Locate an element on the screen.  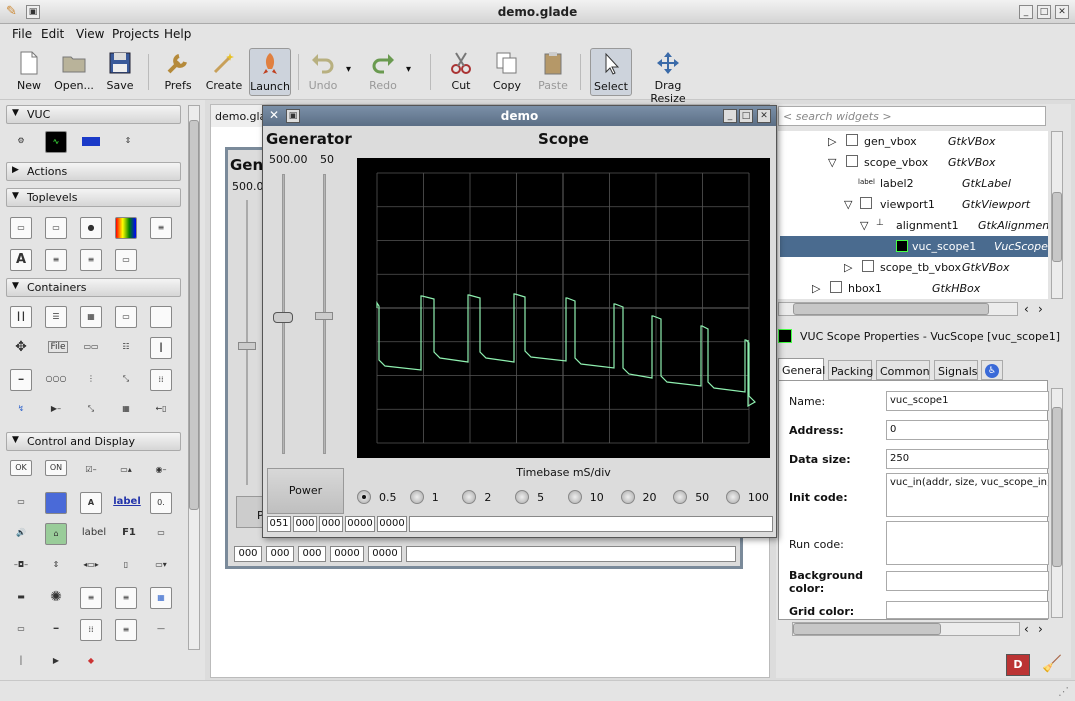
fixed-icon: ⁞⁞ is located at coordinates (161, 380).